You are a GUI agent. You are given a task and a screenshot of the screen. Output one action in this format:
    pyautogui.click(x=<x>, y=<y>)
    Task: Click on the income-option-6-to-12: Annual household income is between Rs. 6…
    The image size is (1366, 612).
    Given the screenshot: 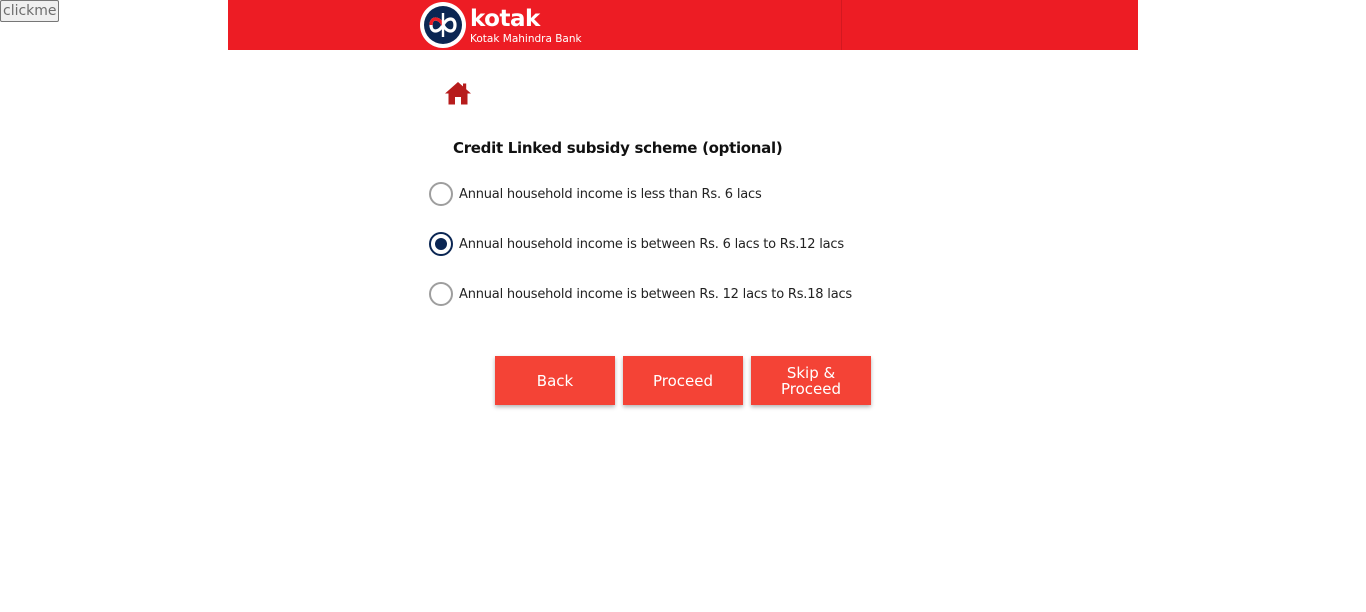 What is the action you would take?
    pyautogui.click(x=636, y=244)
    